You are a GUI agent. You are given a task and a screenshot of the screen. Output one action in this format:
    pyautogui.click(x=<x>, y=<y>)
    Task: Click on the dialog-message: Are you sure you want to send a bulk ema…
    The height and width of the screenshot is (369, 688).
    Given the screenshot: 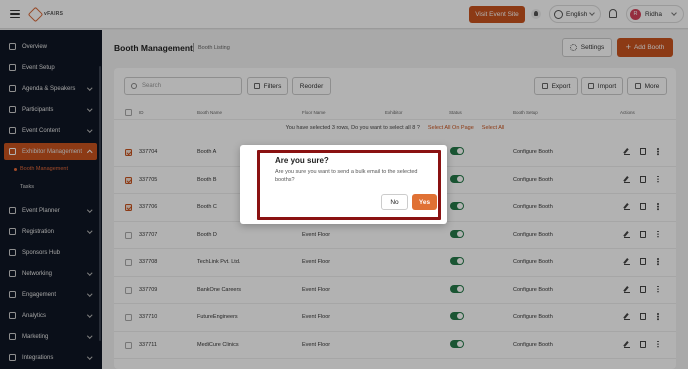 What is the action you would take?
    pyautogui.click(x=346, y=176)
    